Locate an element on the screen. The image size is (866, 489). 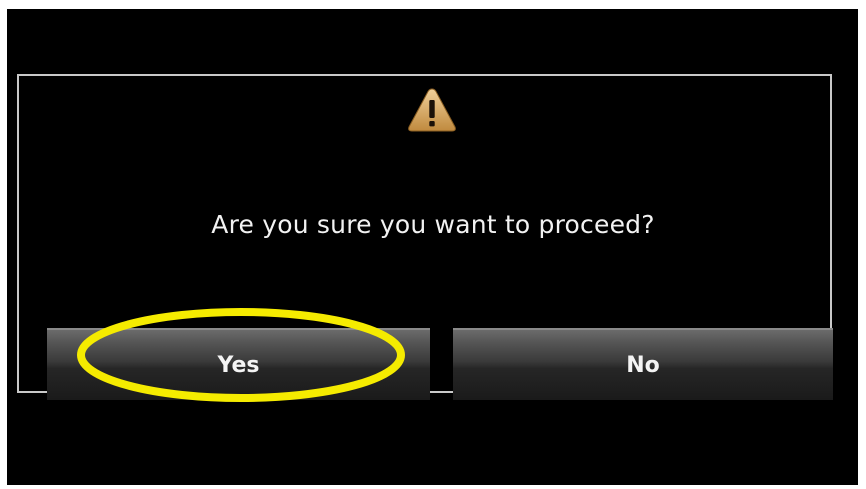
no-button-label: No is located at coordinates (643, 365).